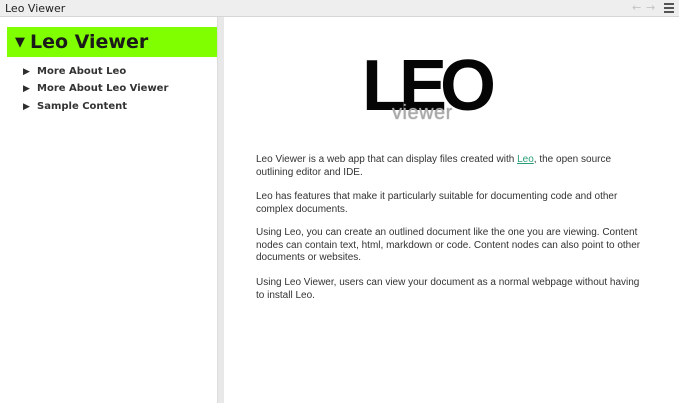 The height and width of the screenshot is (403, 679). What do you see at coordinates (339, 8) in the screenshot?
I see `title-bar: Leo Viewer ← →` at bounding box center [339, 8].